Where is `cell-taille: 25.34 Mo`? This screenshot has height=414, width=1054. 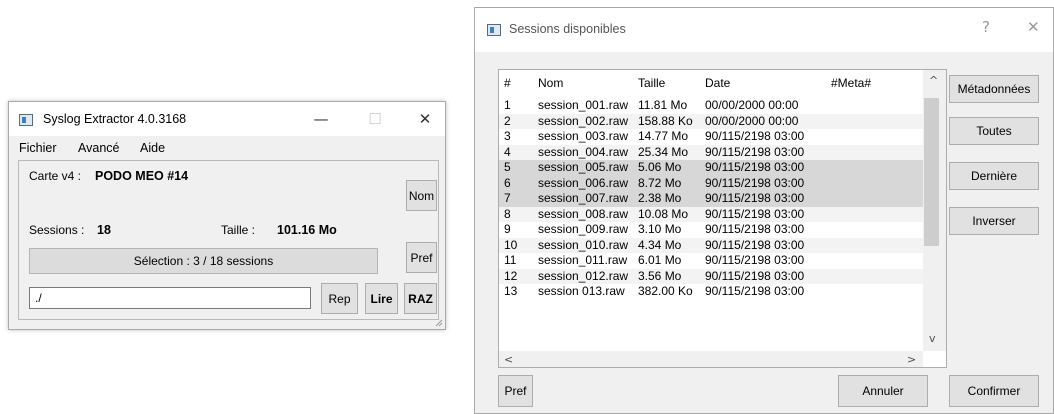 cell-taille: 25.34 Mo is located at coordinates (663, 151).